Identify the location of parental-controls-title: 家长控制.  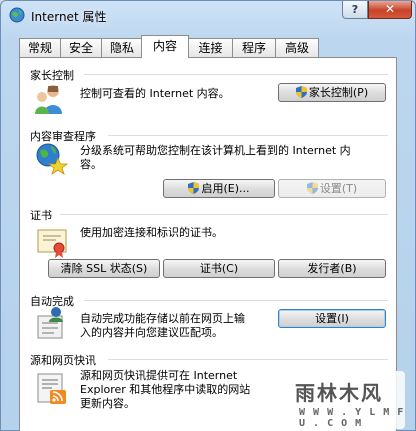
(52, 75).